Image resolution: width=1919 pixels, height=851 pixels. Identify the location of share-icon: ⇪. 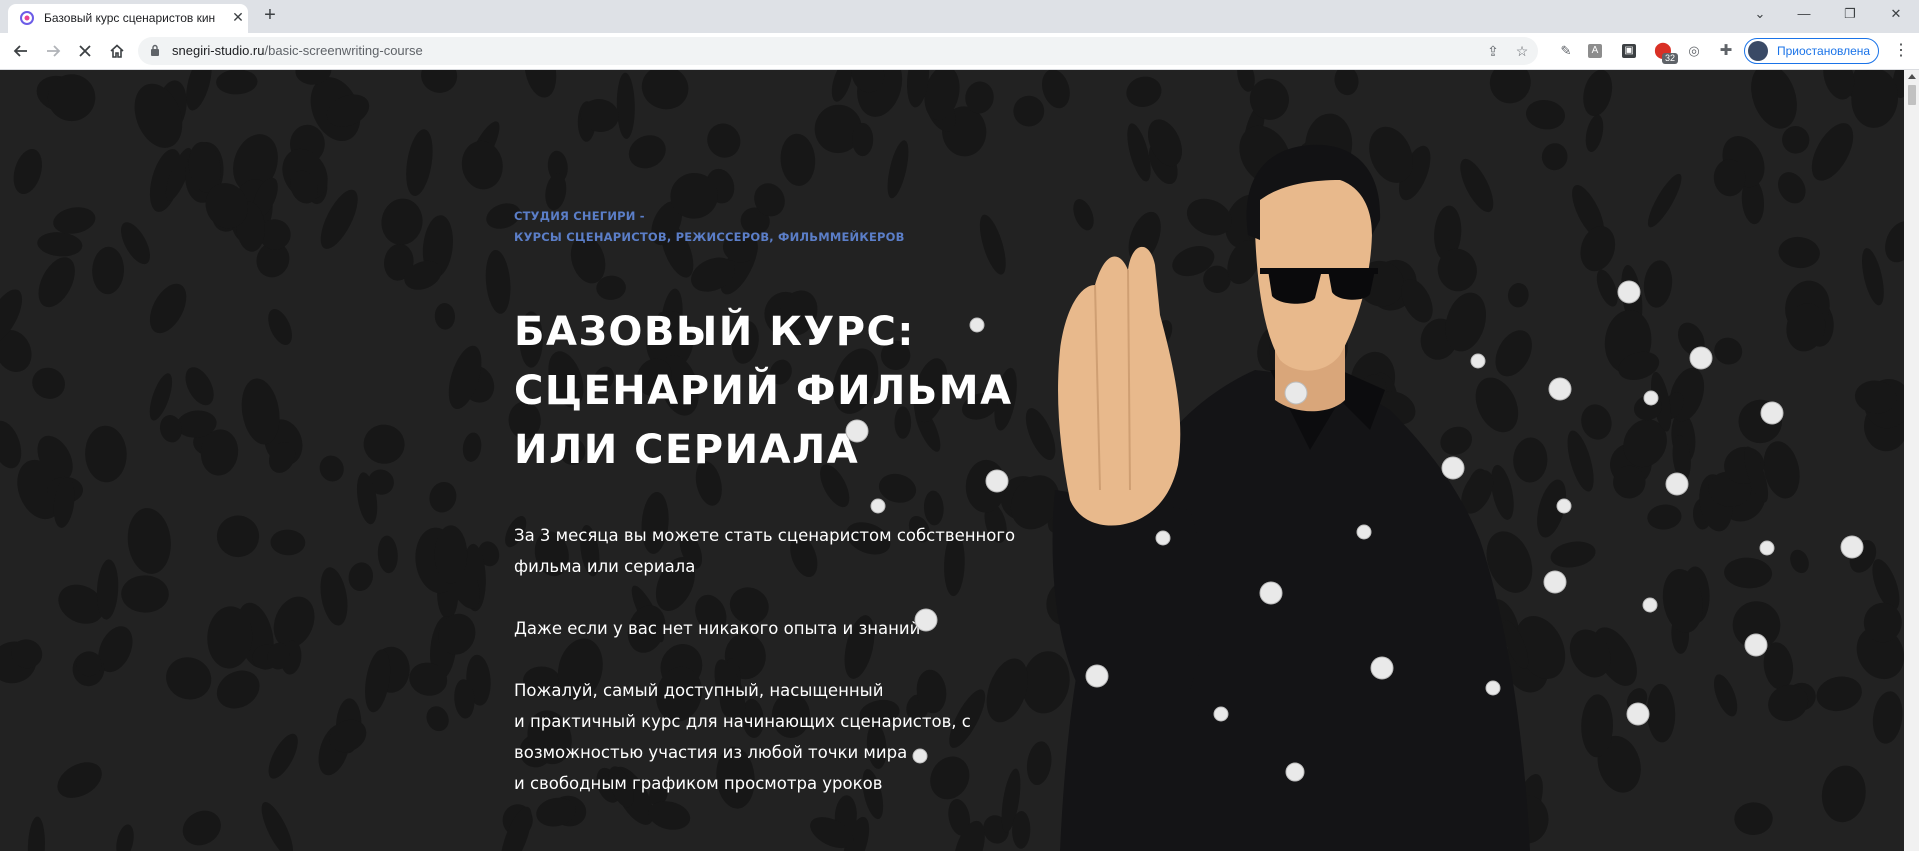
(1493, 51).